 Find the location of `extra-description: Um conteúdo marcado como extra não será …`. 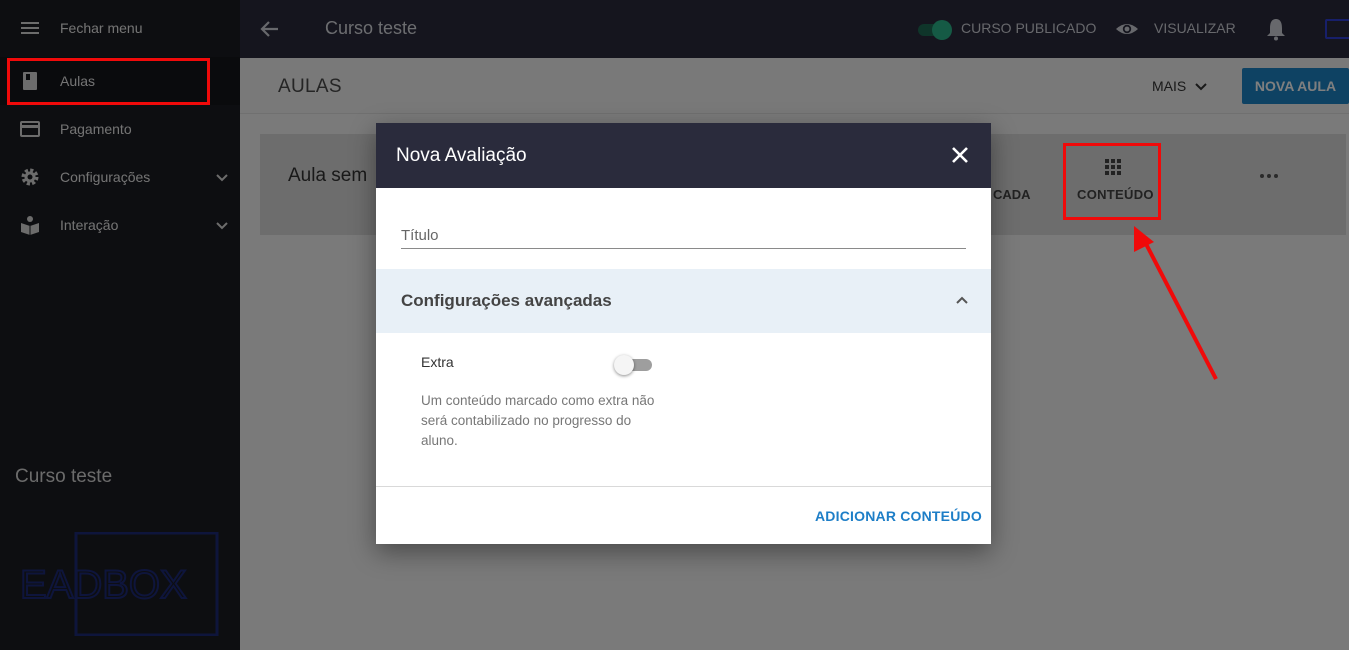

extra-description: Um conteúdo marcado como extra não será … is located at coordinates (538, 420).